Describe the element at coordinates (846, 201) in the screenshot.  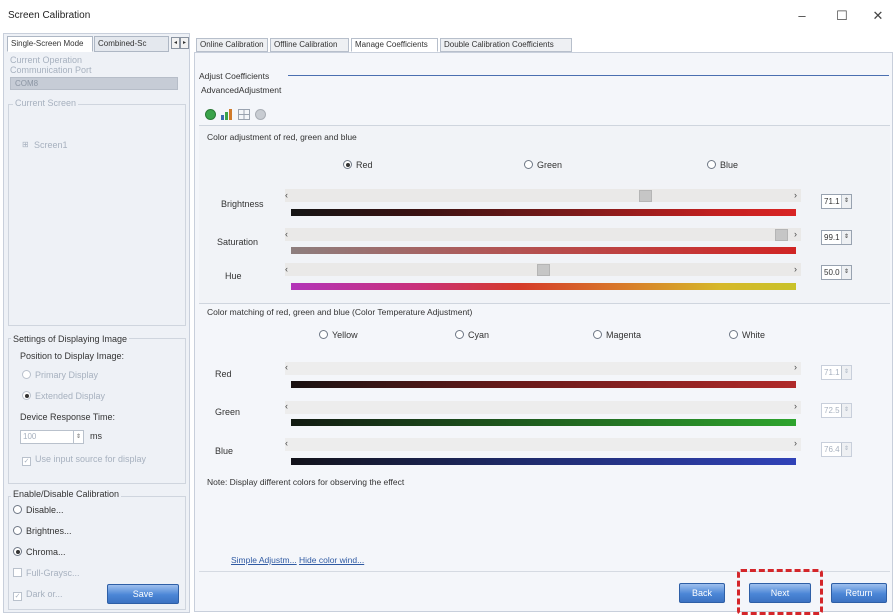
I see `brightness-spinner: ⇕` at that location.